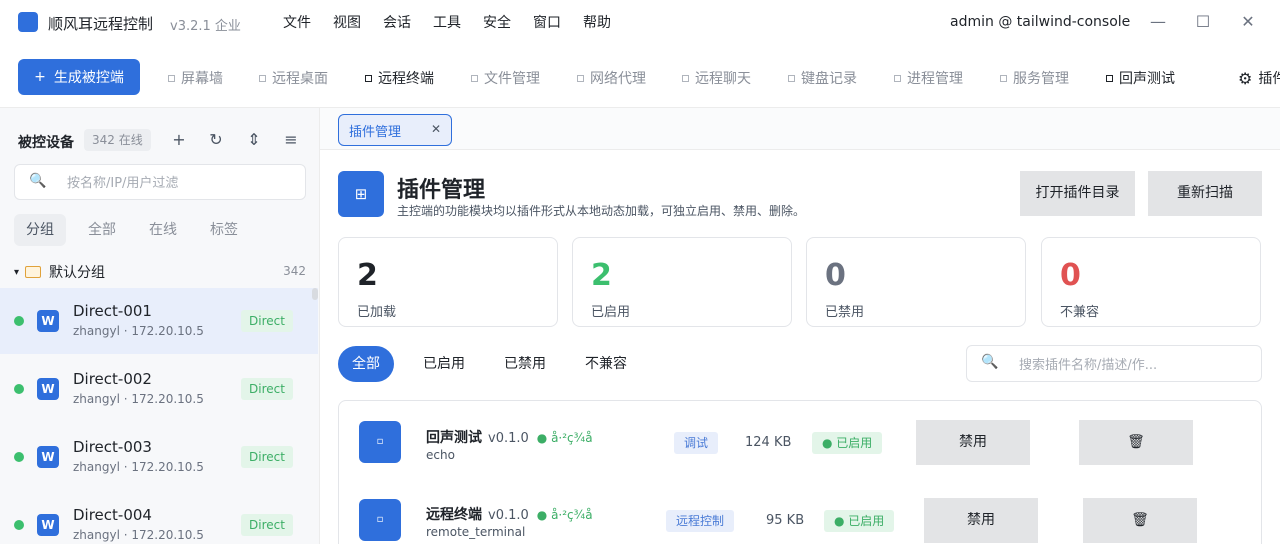  Describe the element at coordinates (1137, 365) in the screenshot. I see `plugin-search-input` at that location.